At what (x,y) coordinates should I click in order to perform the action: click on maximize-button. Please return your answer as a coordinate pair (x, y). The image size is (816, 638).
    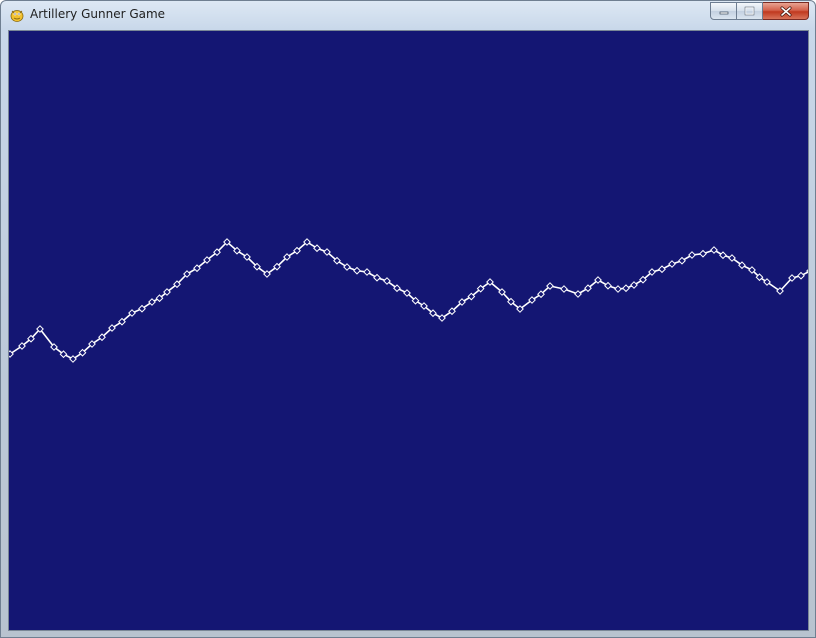
    Looking at the image, I should click on (750, 11).